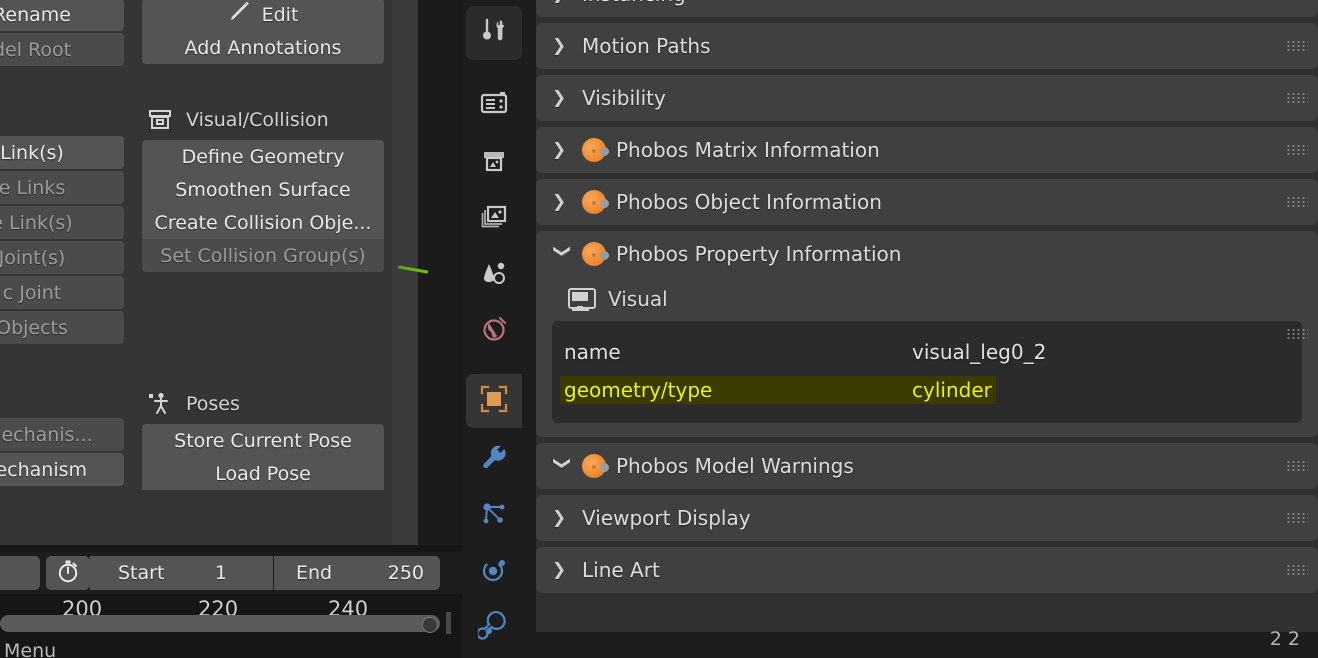 The image size is (1318, 658). I want to click on tool-screwdriver-wrench-icon, so click(494, 33).